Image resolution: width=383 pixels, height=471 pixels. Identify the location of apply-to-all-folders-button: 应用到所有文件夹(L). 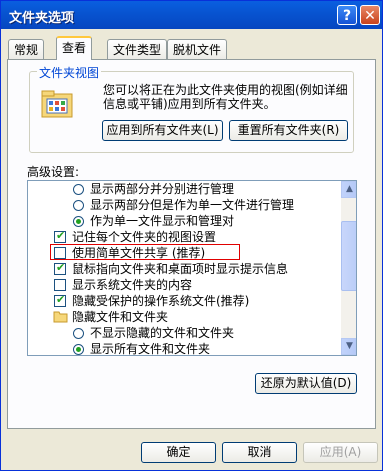
(162, 130).